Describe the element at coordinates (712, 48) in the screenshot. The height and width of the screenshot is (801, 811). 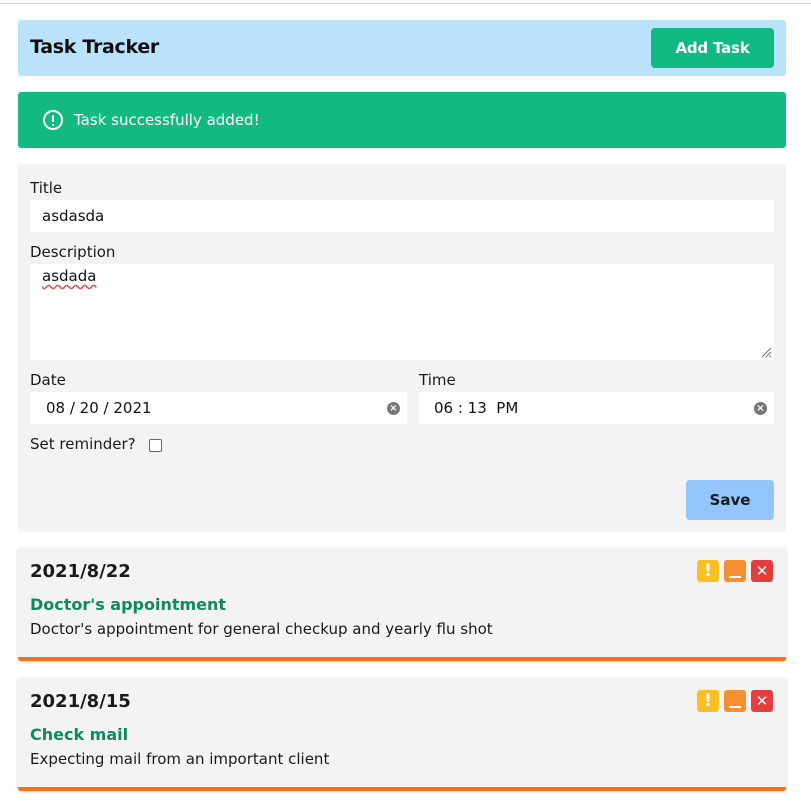
I see `add-task-button: Add Task` at that location.